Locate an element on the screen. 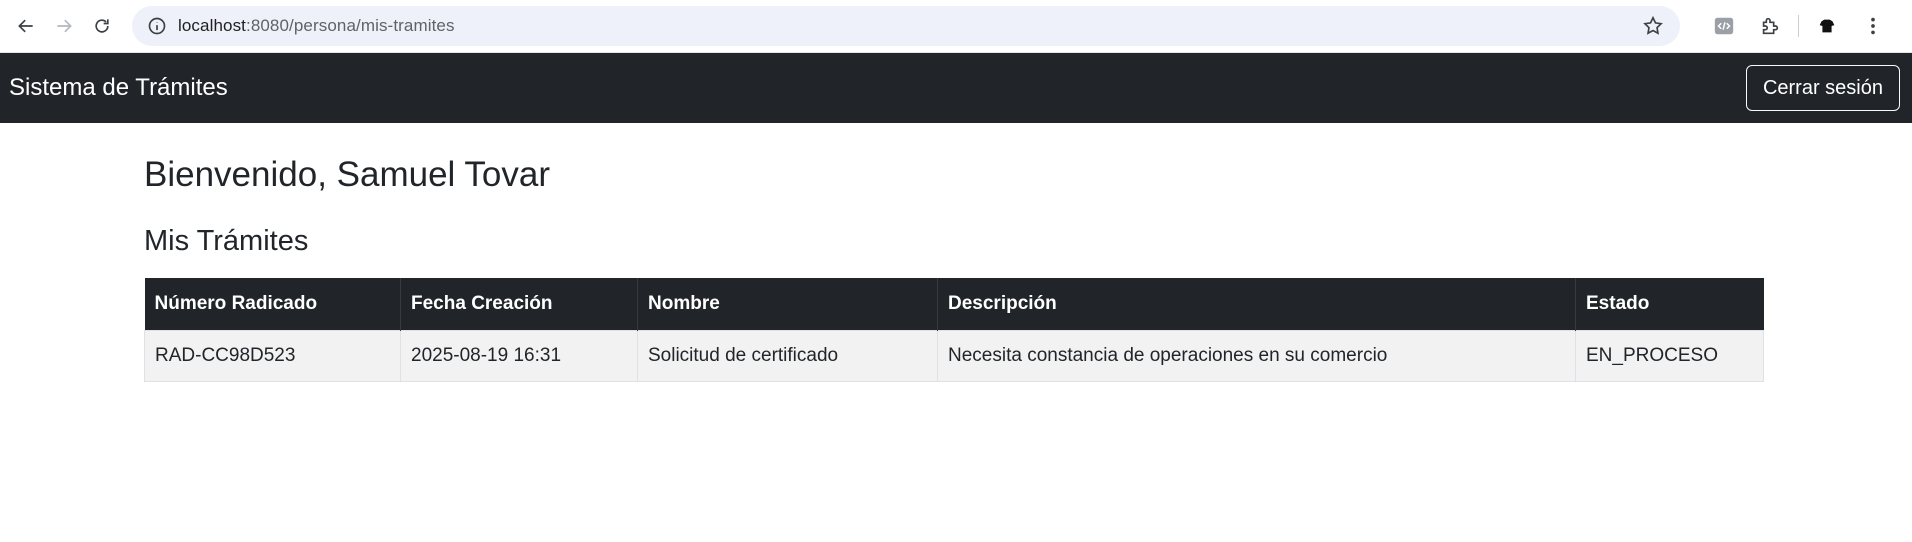  section-title: Mis Trámites is located at coordinates (226, 241).